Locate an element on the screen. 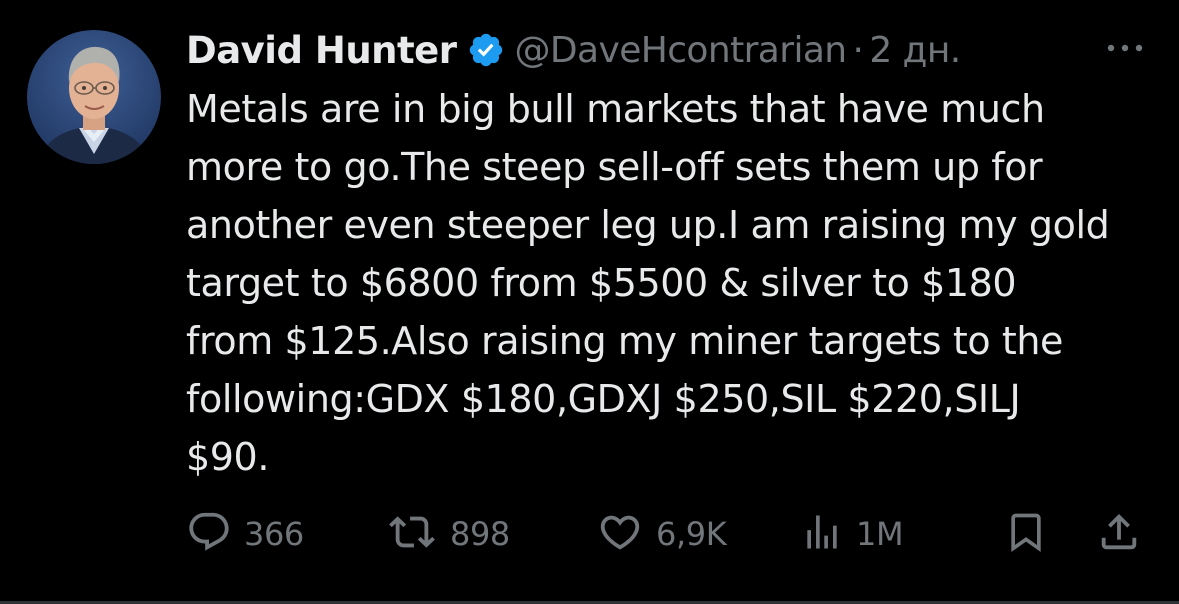 This screenshot has height=604, width=1179. repost-count: 898 is located at coordinates (480, 534).